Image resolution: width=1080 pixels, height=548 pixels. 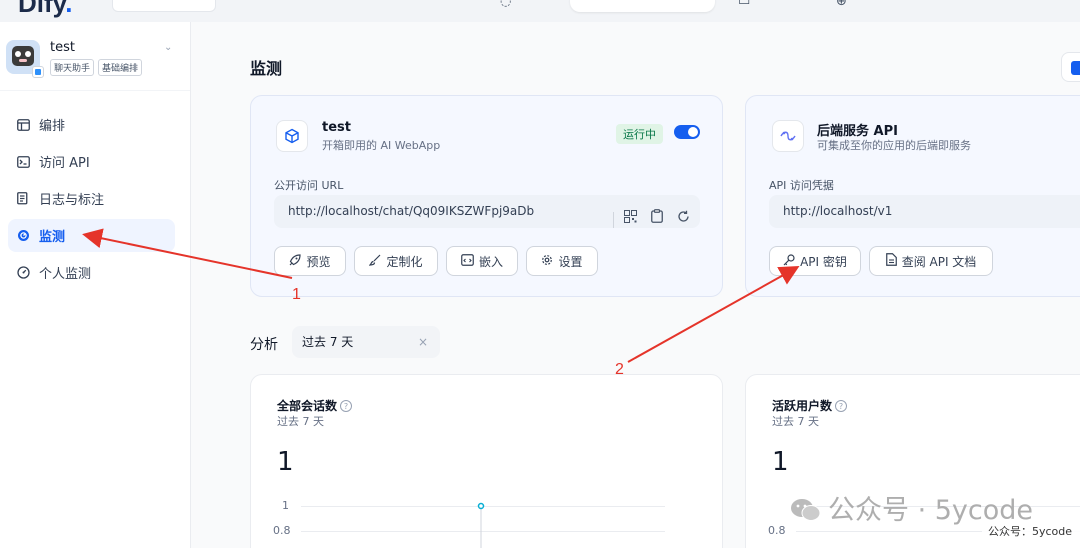 I want to click on stat-period: 过去 7 天, so click(x=795, y=421).